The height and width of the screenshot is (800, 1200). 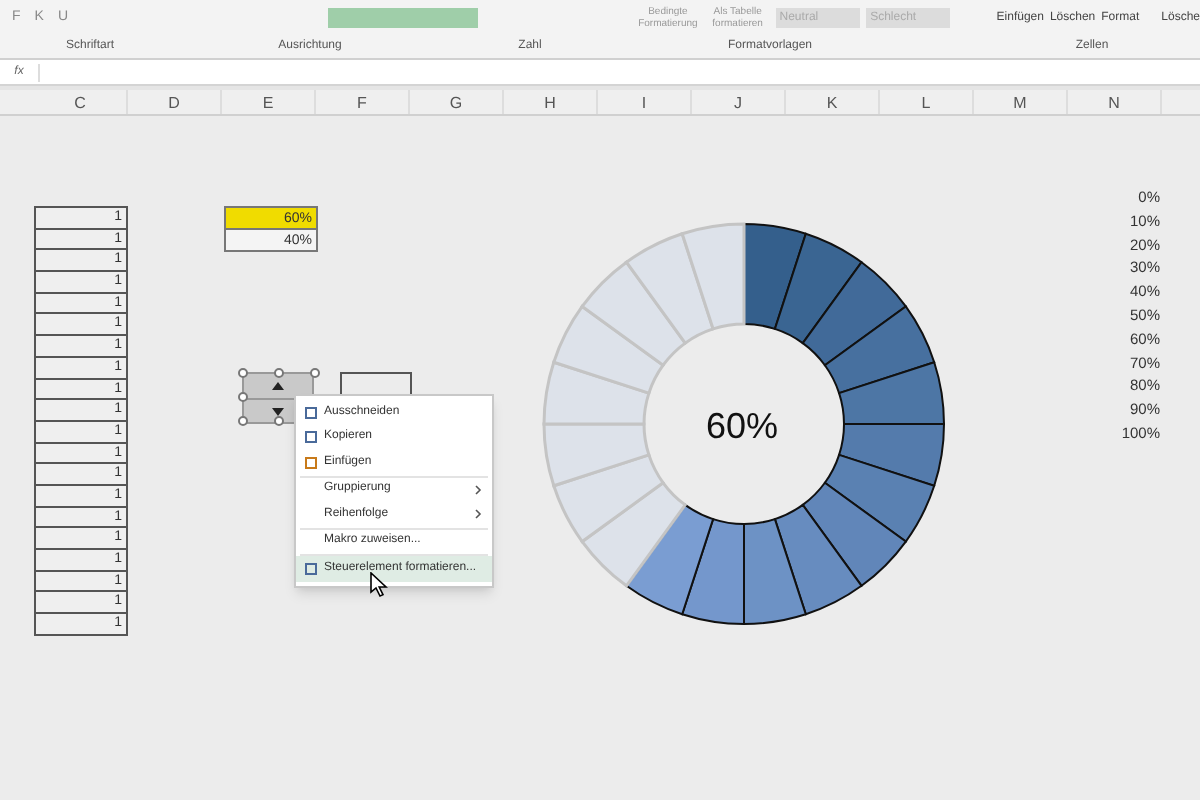 What do you see at coordinates (551, 102) in the screenshot?
I see `column-header: H` at bounding box center [551, 102].